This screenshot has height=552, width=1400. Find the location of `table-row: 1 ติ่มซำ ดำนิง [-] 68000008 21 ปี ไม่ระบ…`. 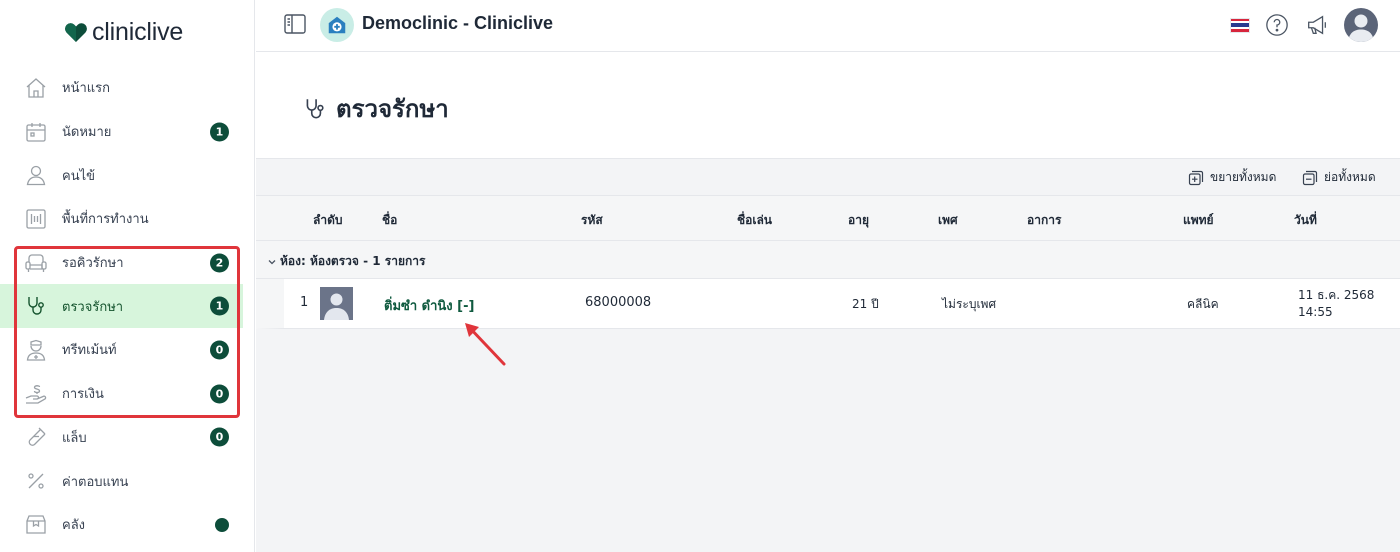

table-row: 1 ติ่มซำ ดำนิง [-] 68000008 21 ปี ไม่ระบ… is located at coordinates (828, 304).